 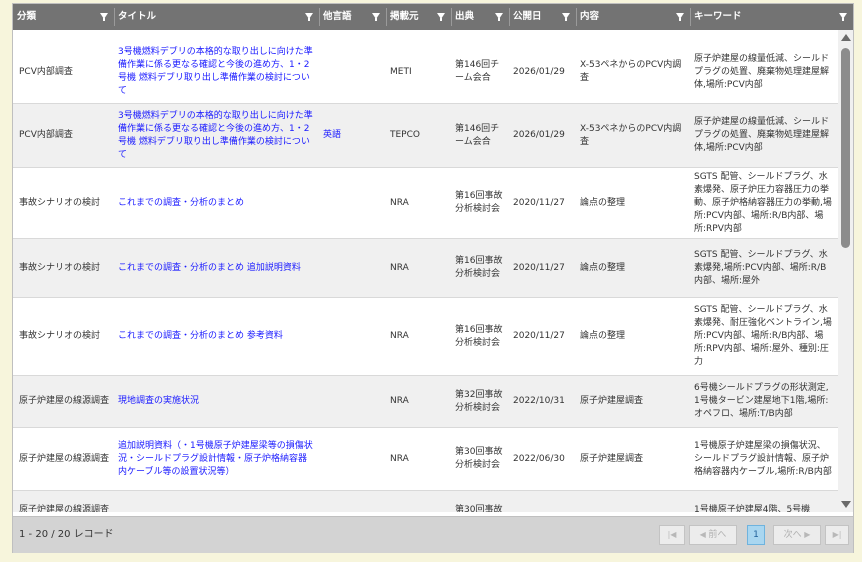 What do you see at coordinates (603, 202) in the screenshot?
I see `cell-content: 論点の整理` at bounding box center [603, 202].